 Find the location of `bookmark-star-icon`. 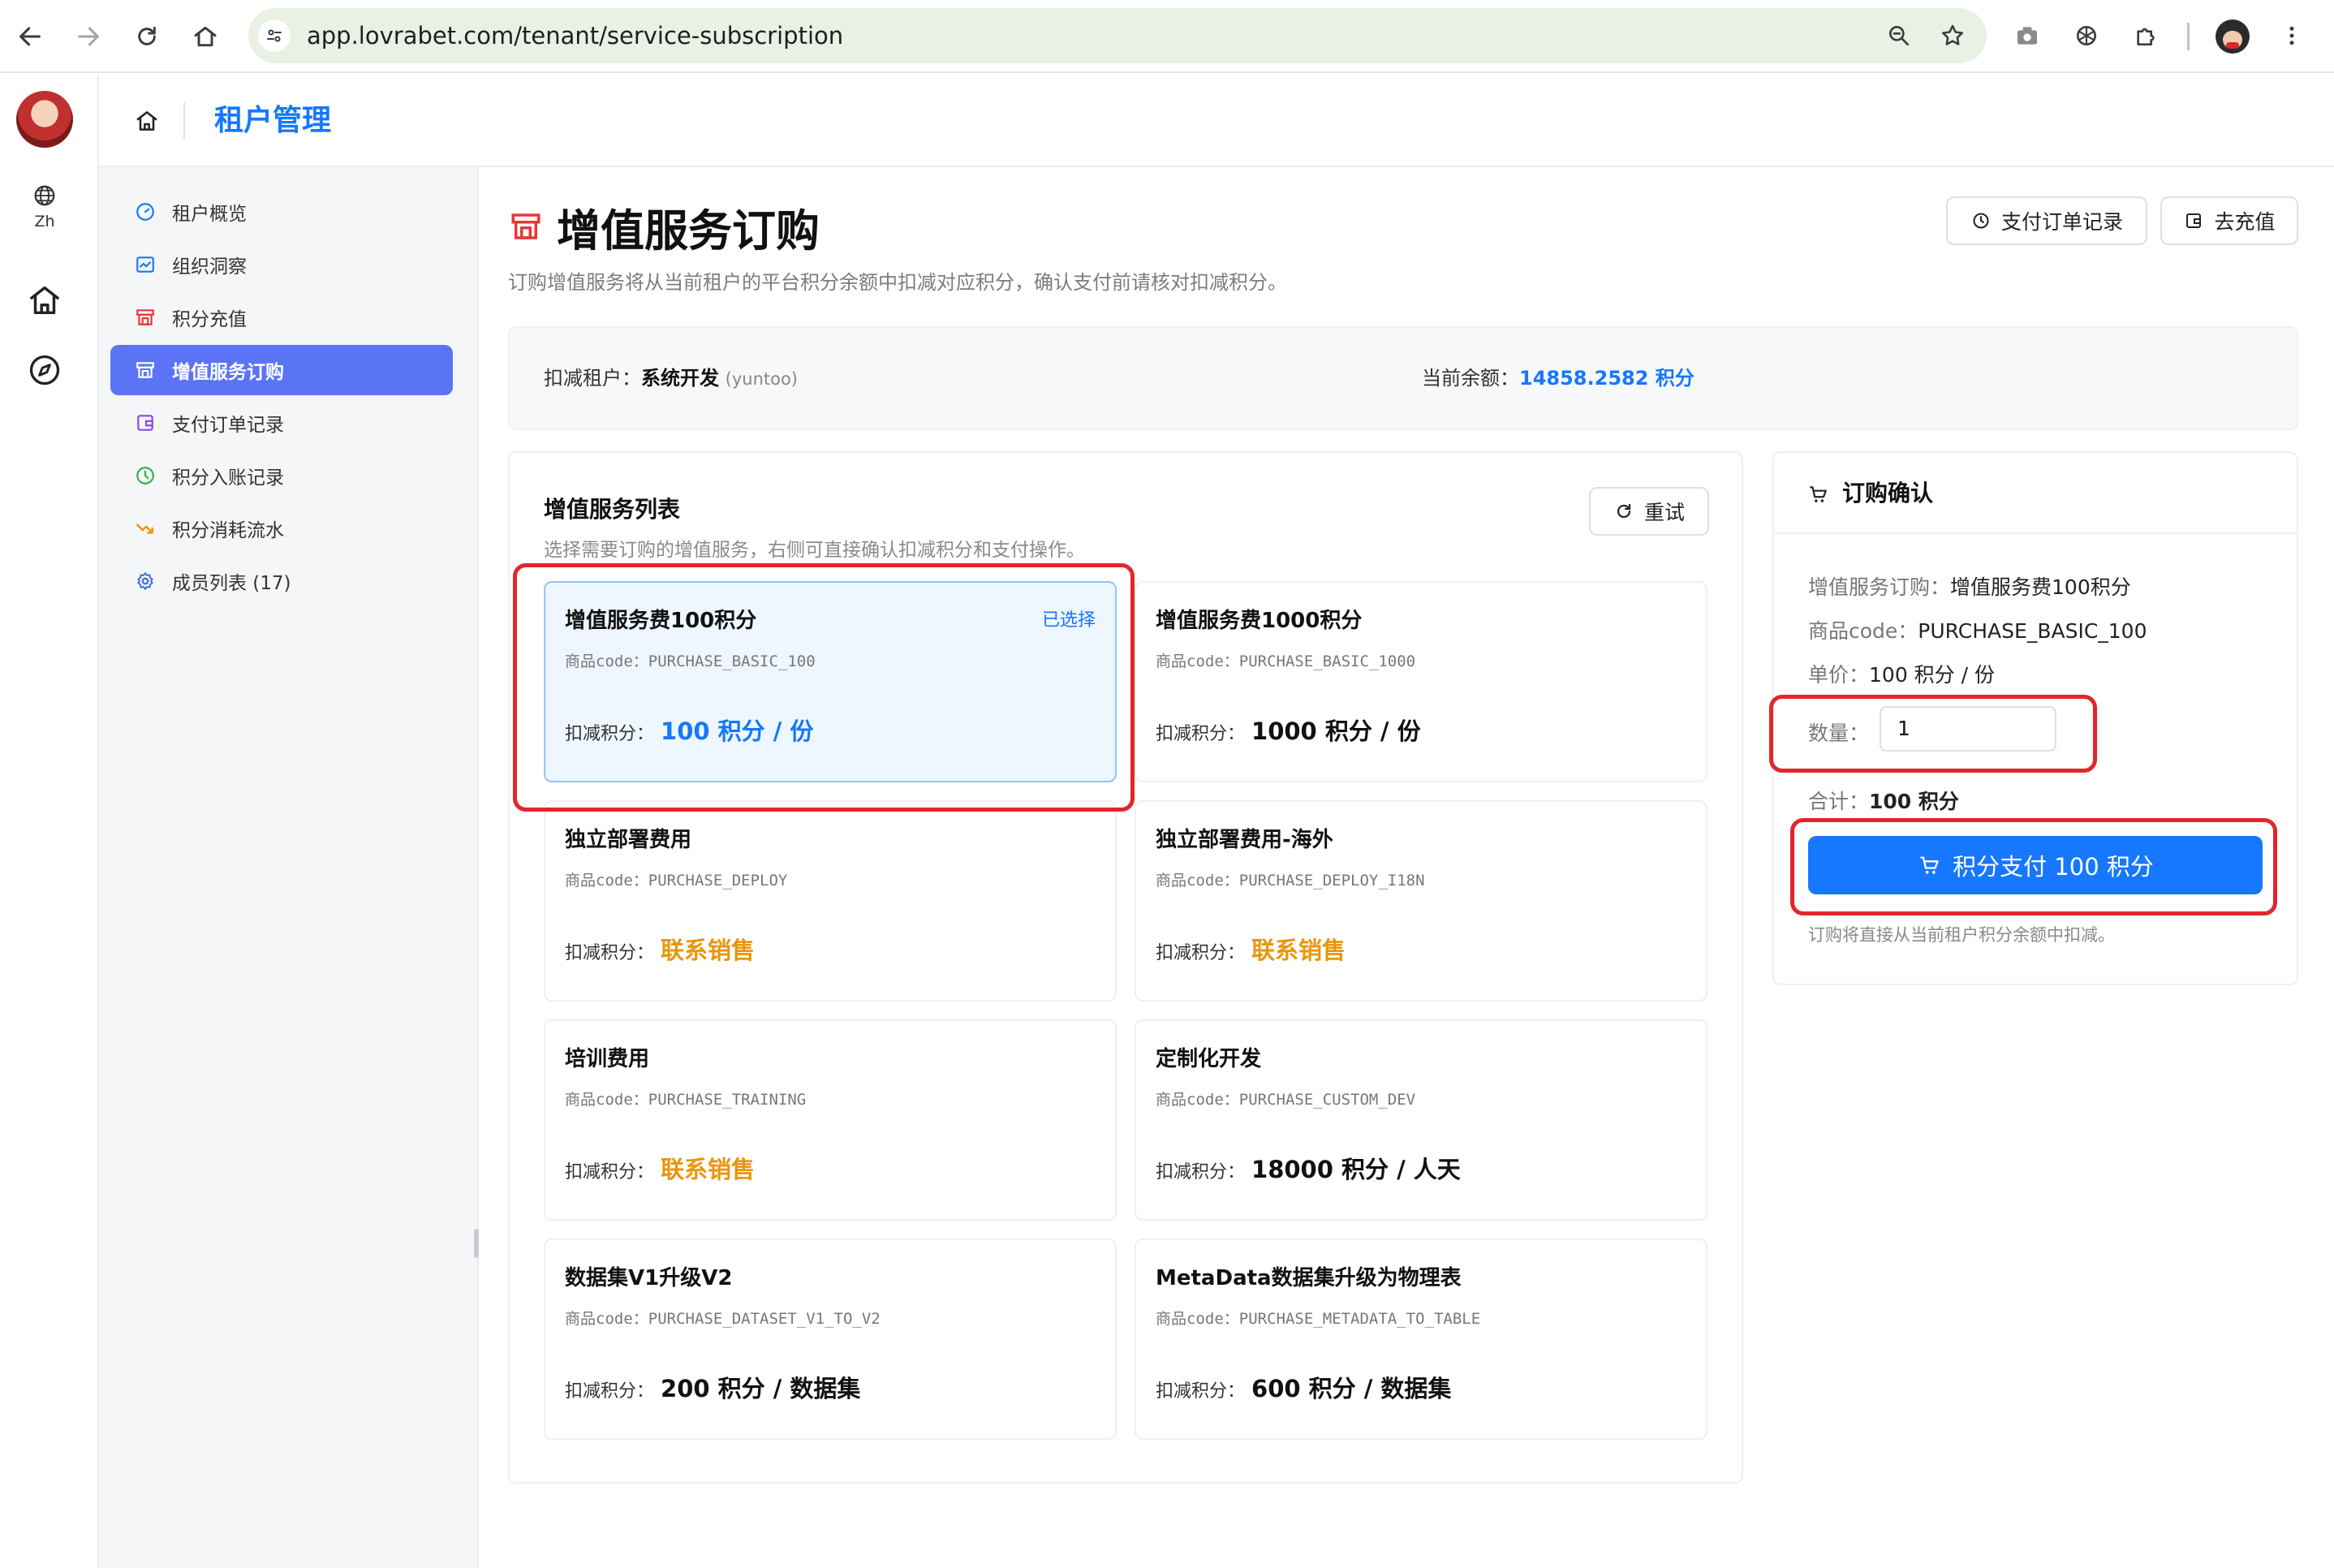

bookmark-star-icon is located at coordinates (1952, 36).